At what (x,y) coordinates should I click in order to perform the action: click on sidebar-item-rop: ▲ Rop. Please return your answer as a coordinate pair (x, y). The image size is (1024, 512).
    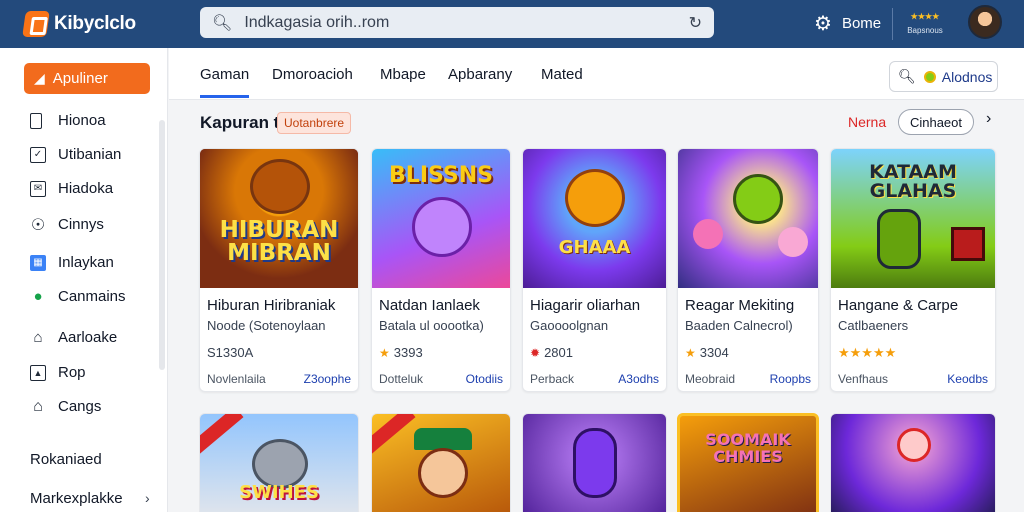
    Looking at the image, I should click on (58, 372).